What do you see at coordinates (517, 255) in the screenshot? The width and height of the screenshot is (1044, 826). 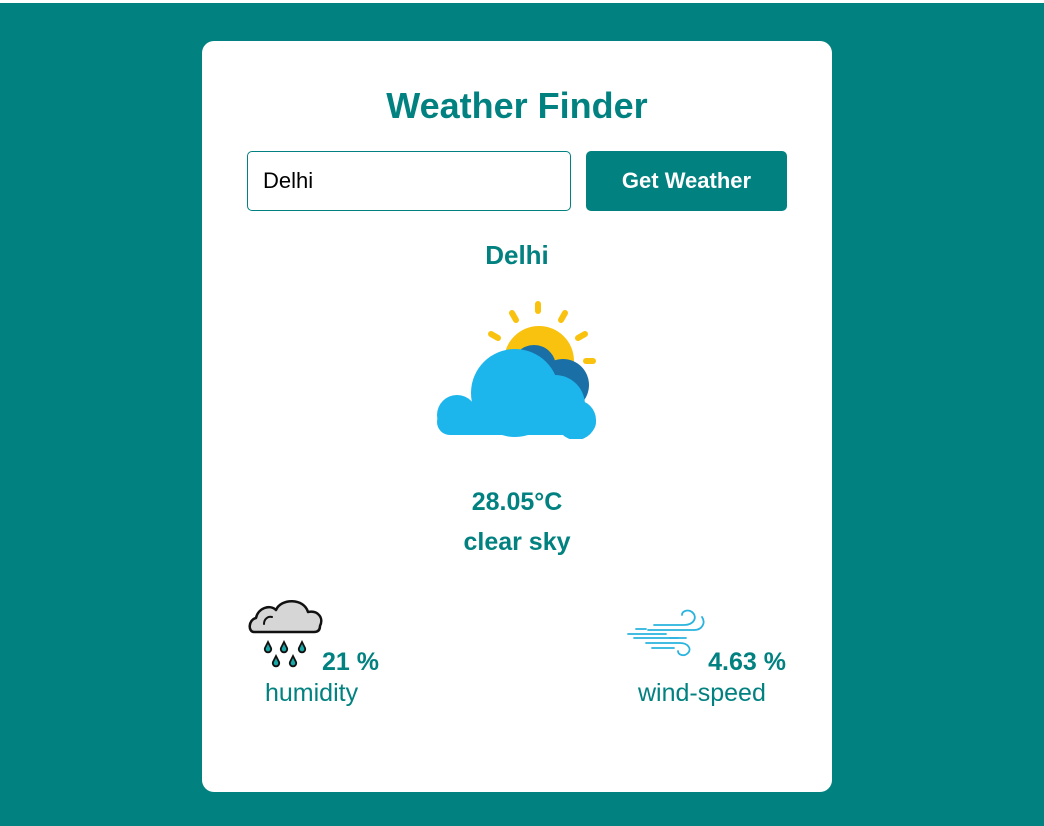 I see `city-name: Delhi` at bounding box center [517, 255].